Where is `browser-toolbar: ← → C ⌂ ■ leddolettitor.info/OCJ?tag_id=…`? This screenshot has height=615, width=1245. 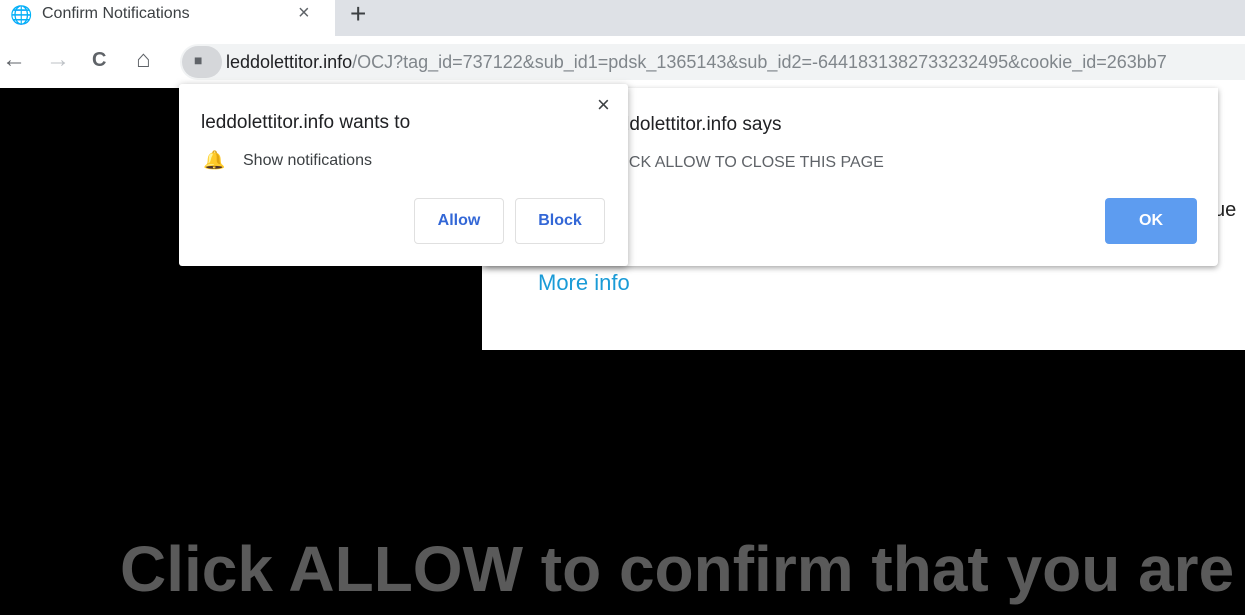 browser-toolbar: ← → C ⌂ ■ leddolettitor.info/OCJ?tag_id=… is located at coordinates (622, 62).